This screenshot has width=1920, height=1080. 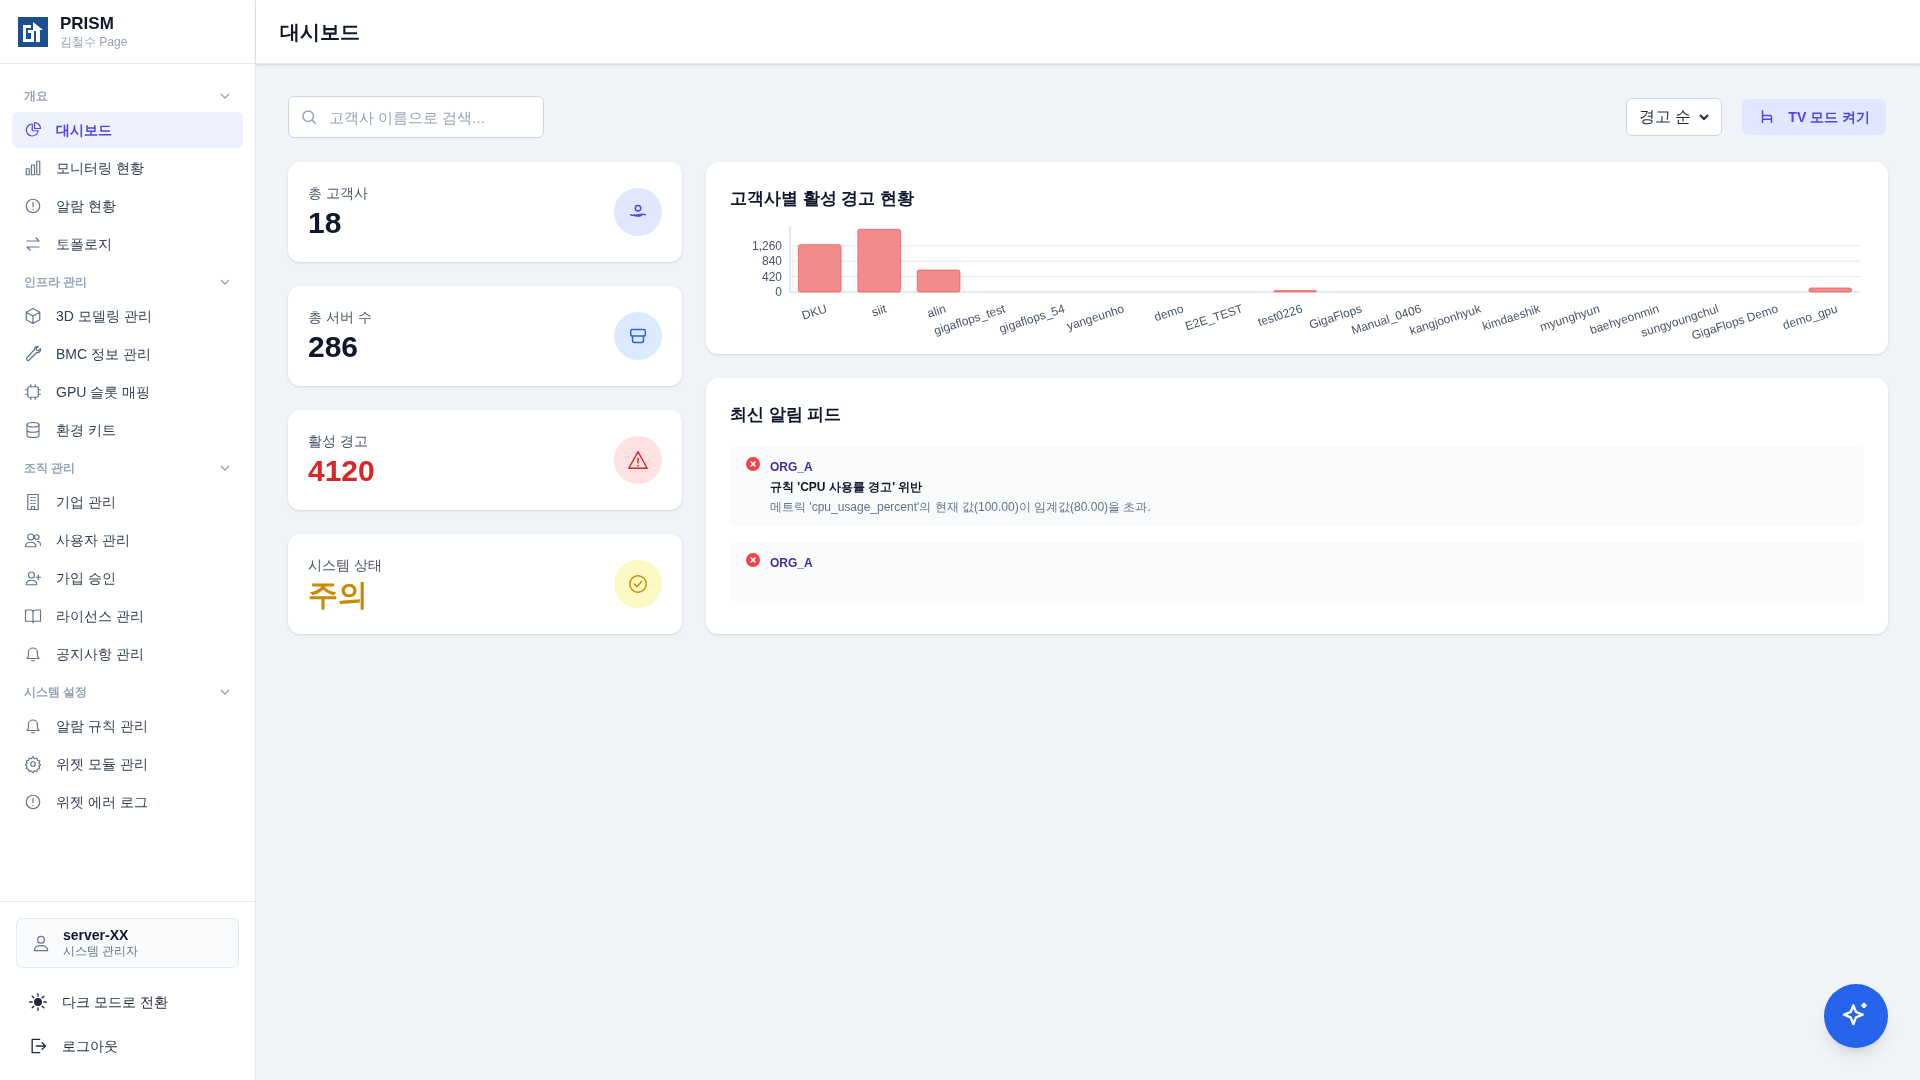 What do you see at coordinates (345, 565) in the screenshot?
I see `stat-label: 시스템 상태` at bounding box center [345, 565].